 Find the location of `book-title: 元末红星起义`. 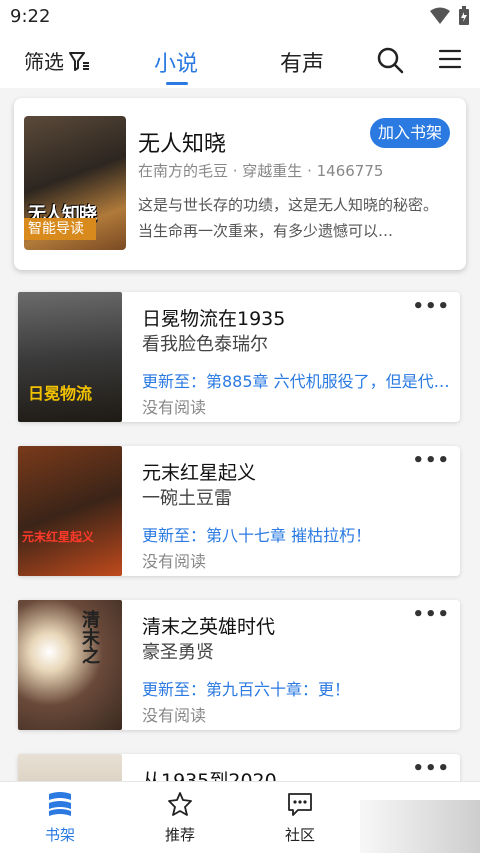

book-title: 元末红星起义 is located at coordinates (199, 473).